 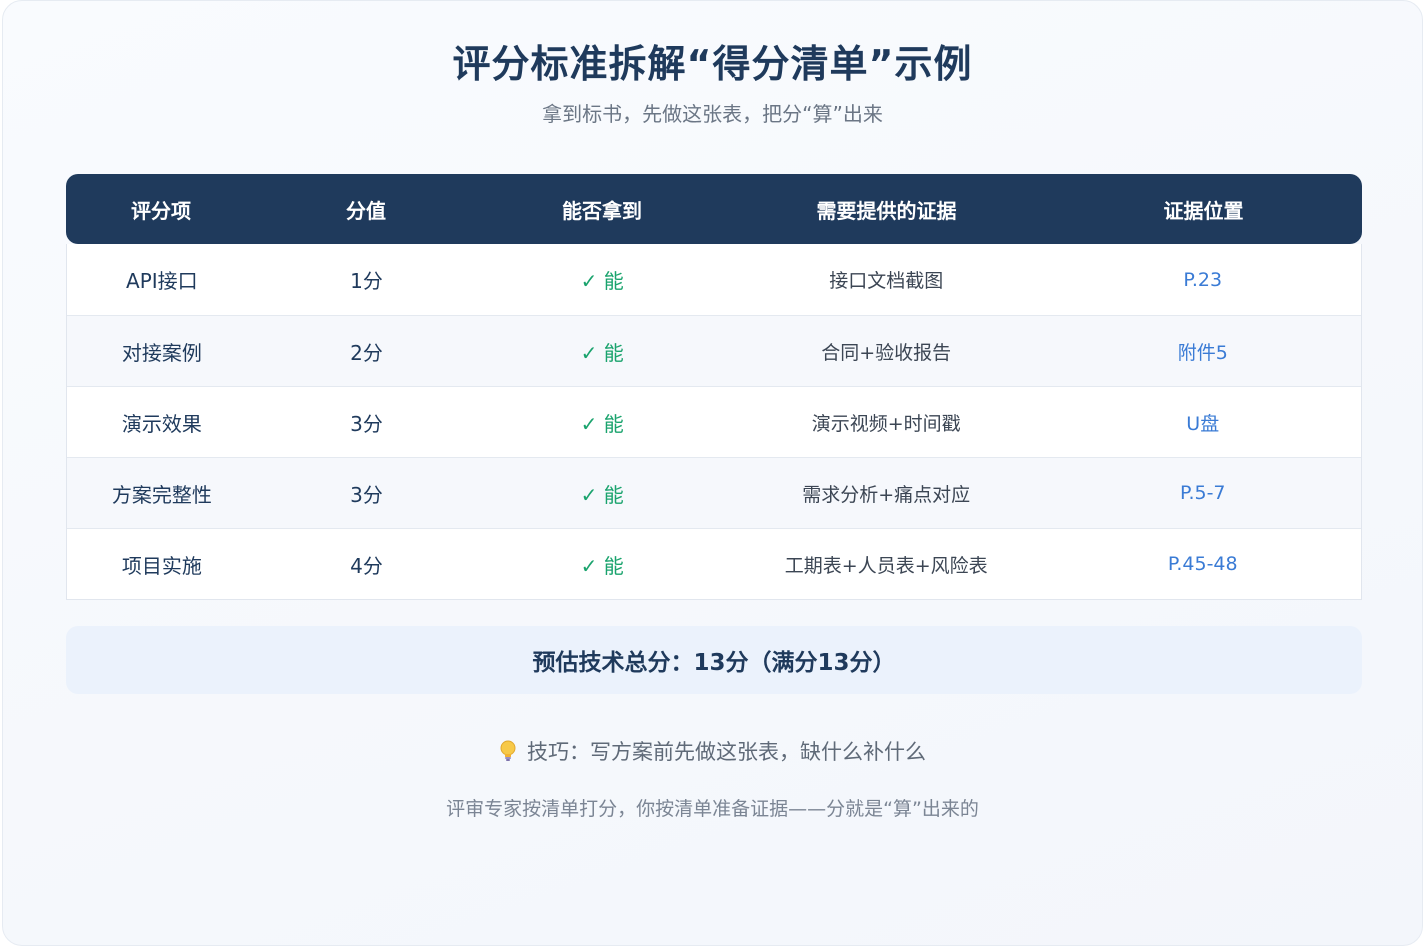 I want to click on cell-evidence: 合同+验收报告, so click(x=886, y=352).